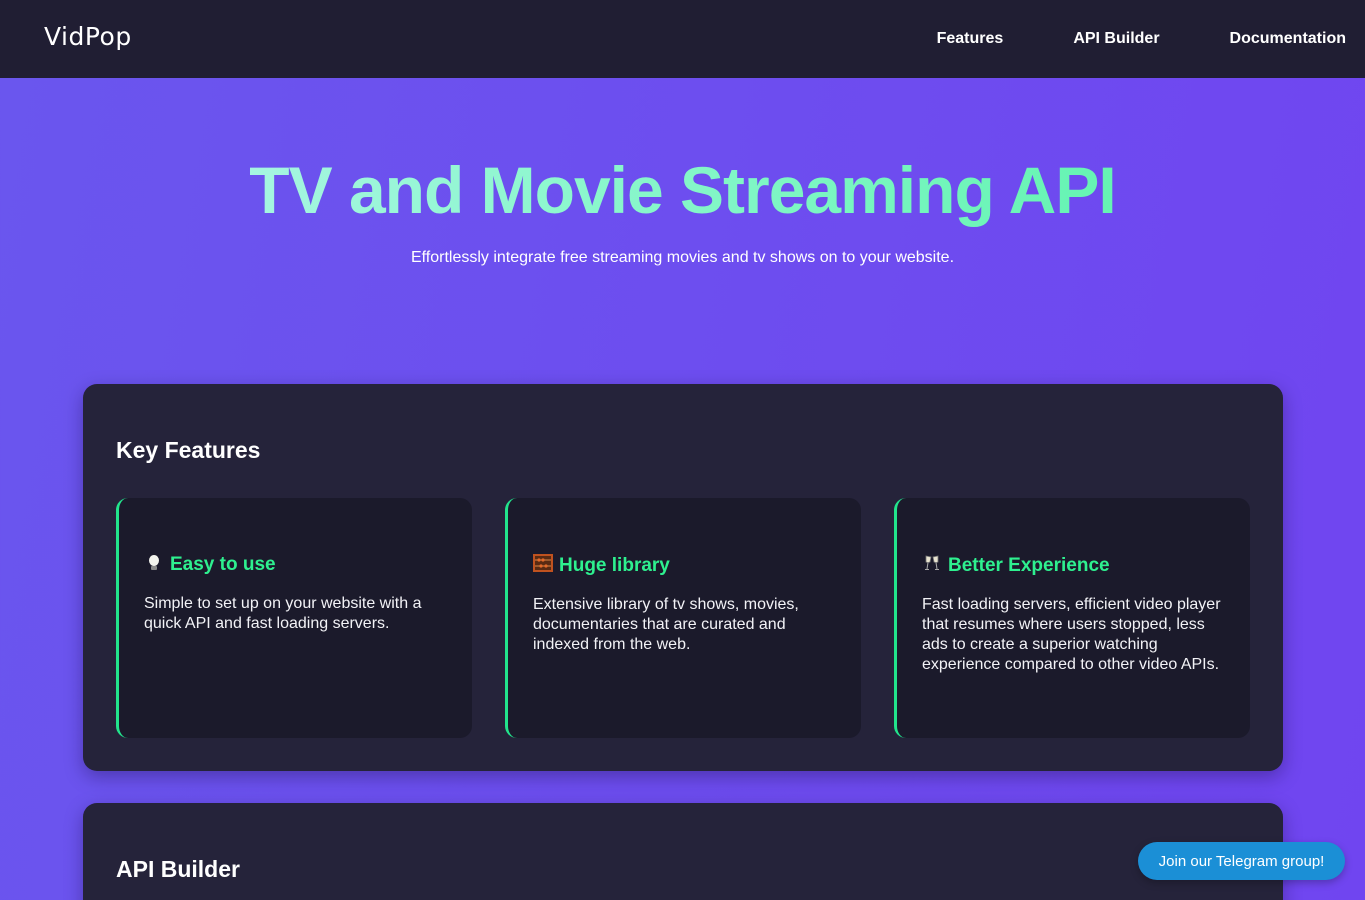  What do you see at coordinates (223, 564) in the screenshot?
I see `feature-card-title: Easy to use` at bounding box center [223, 564].